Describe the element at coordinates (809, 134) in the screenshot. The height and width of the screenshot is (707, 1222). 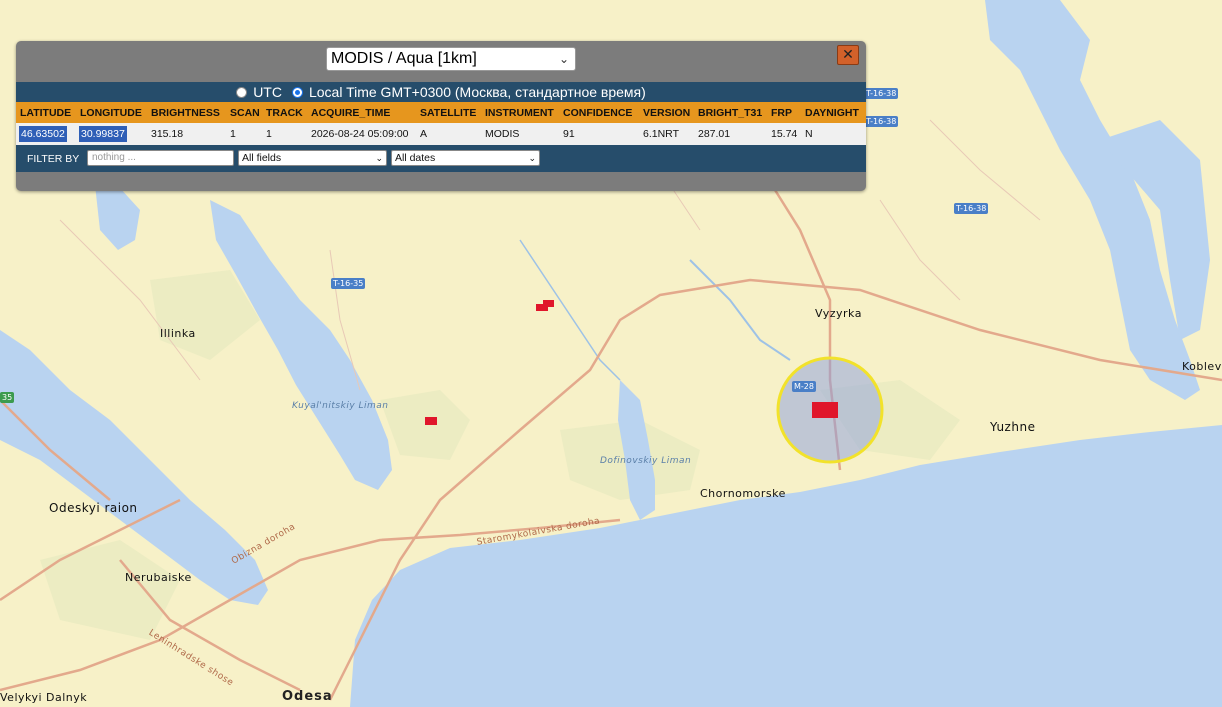
I see `cell-daynight: N` at that location.